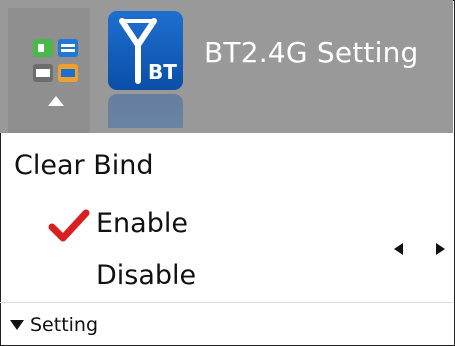  What do you see at coordinates (17, 325) in the screenshot?
I see `triangle-down-icon` at bounding box center [17, 325].